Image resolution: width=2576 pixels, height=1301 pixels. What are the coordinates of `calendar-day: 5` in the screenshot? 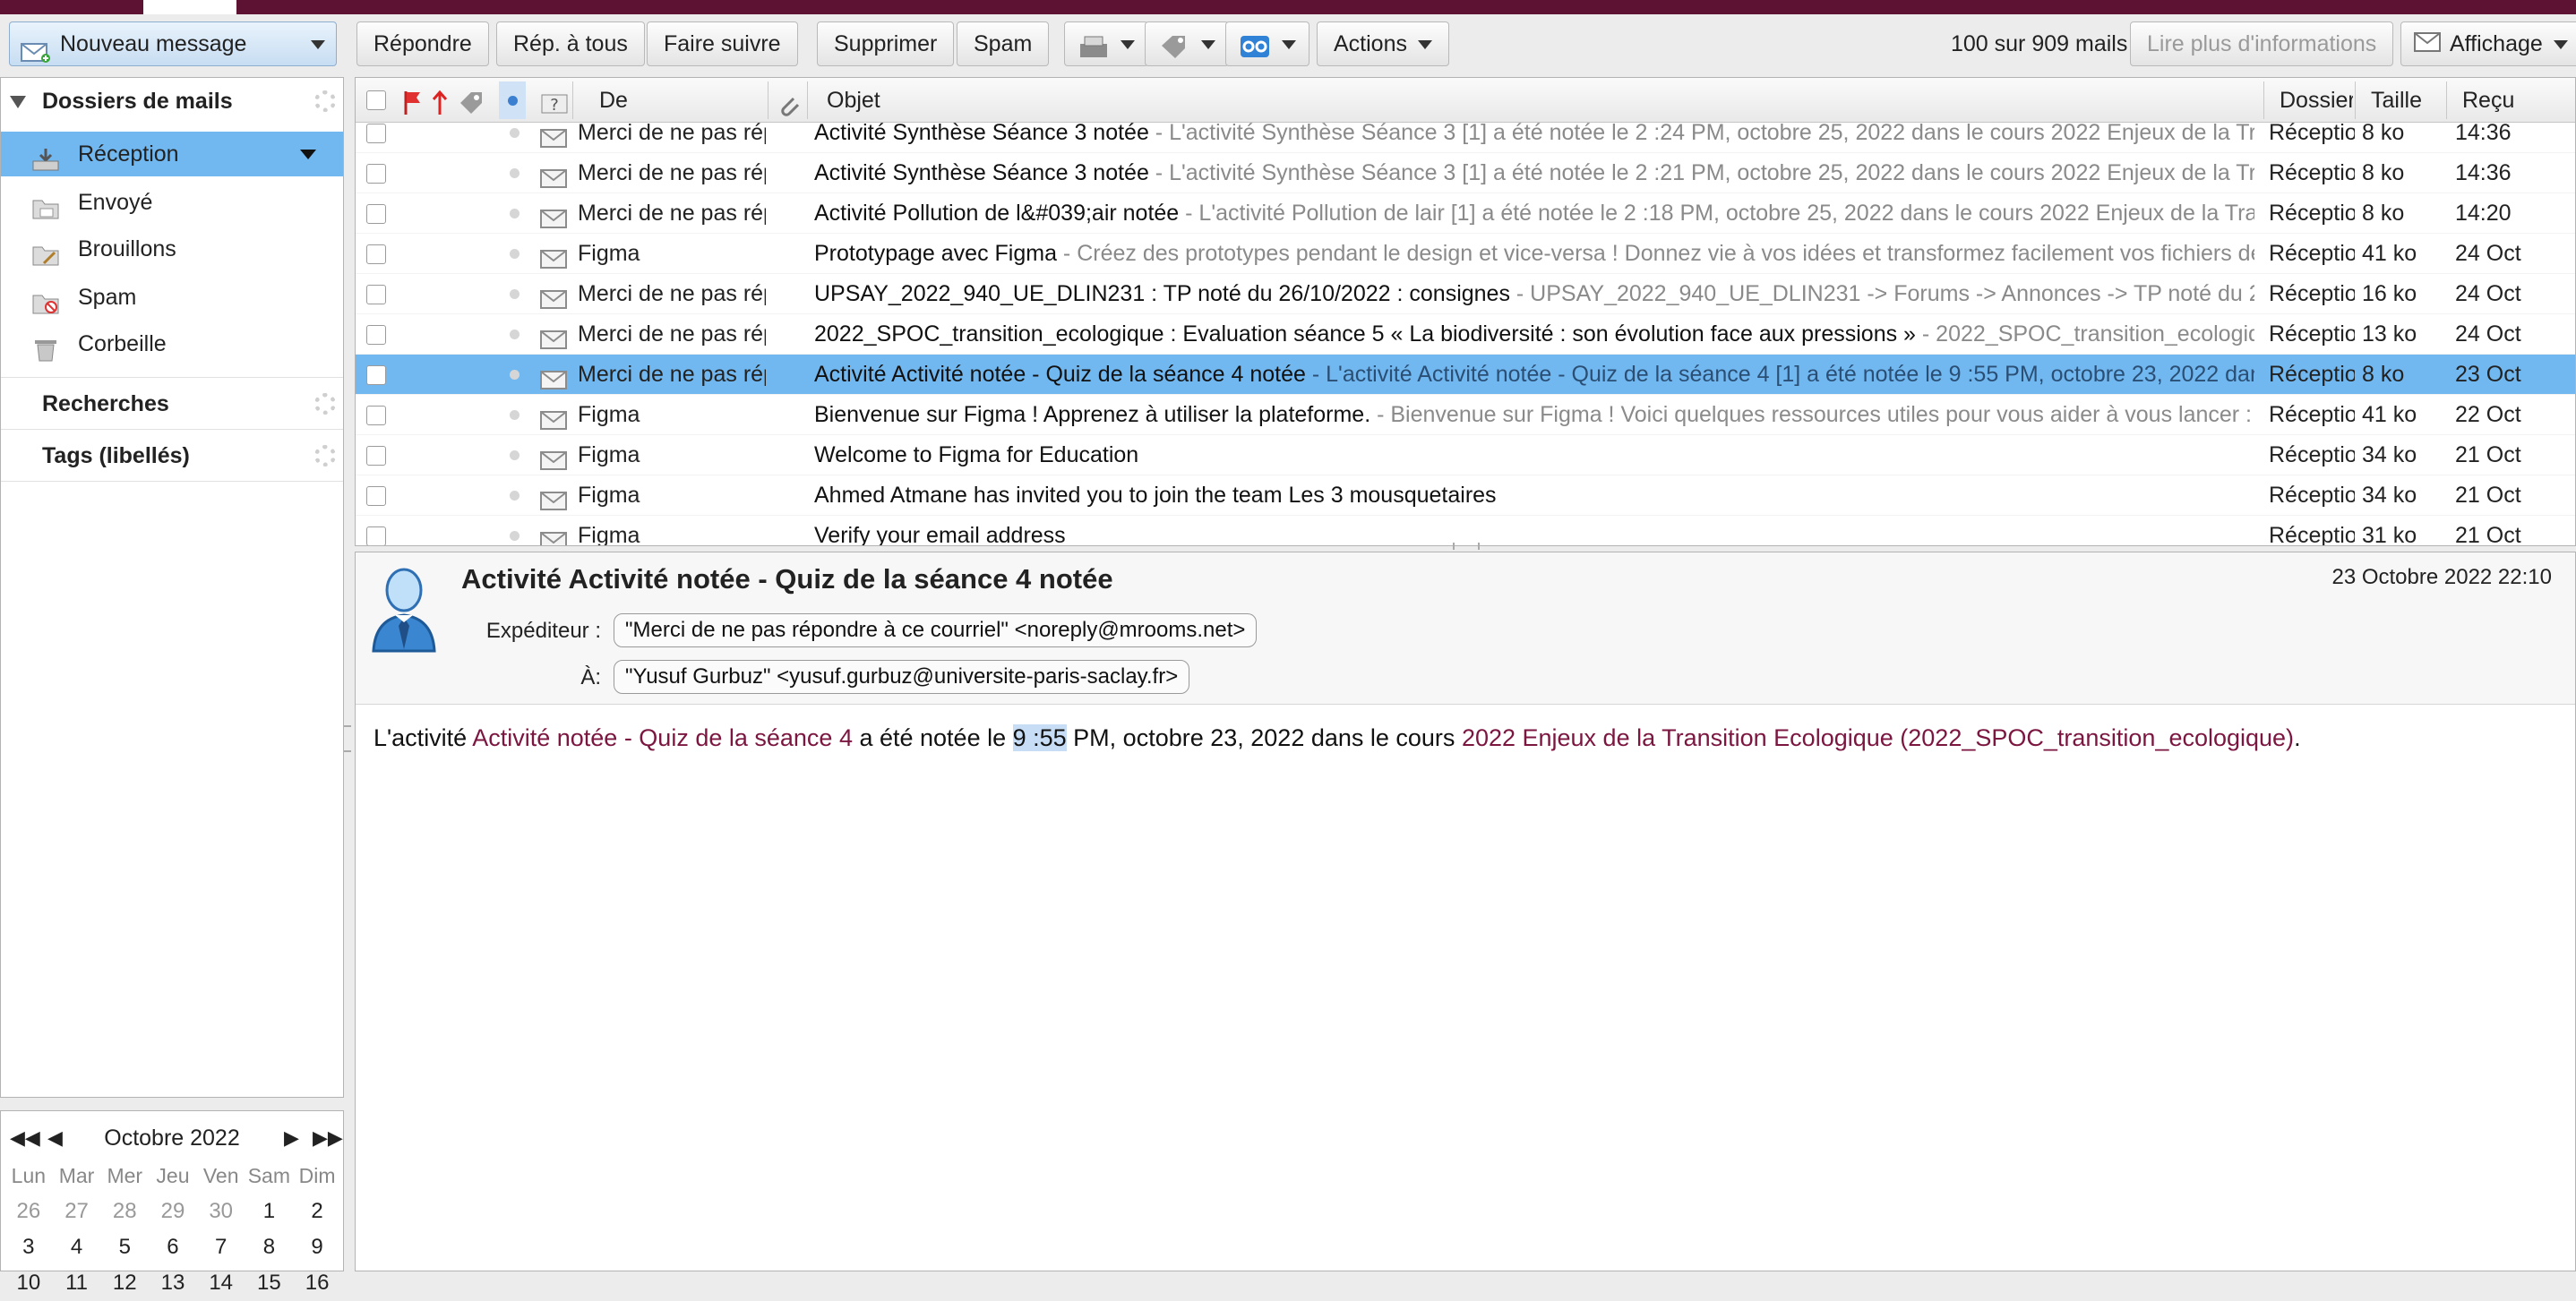 It's located at (124, 1247).